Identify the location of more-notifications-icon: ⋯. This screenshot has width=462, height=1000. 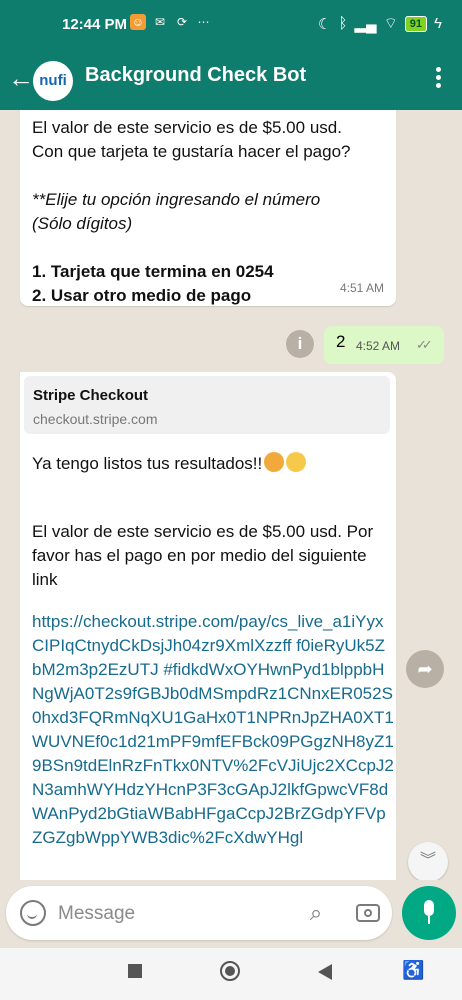
(204, 22).